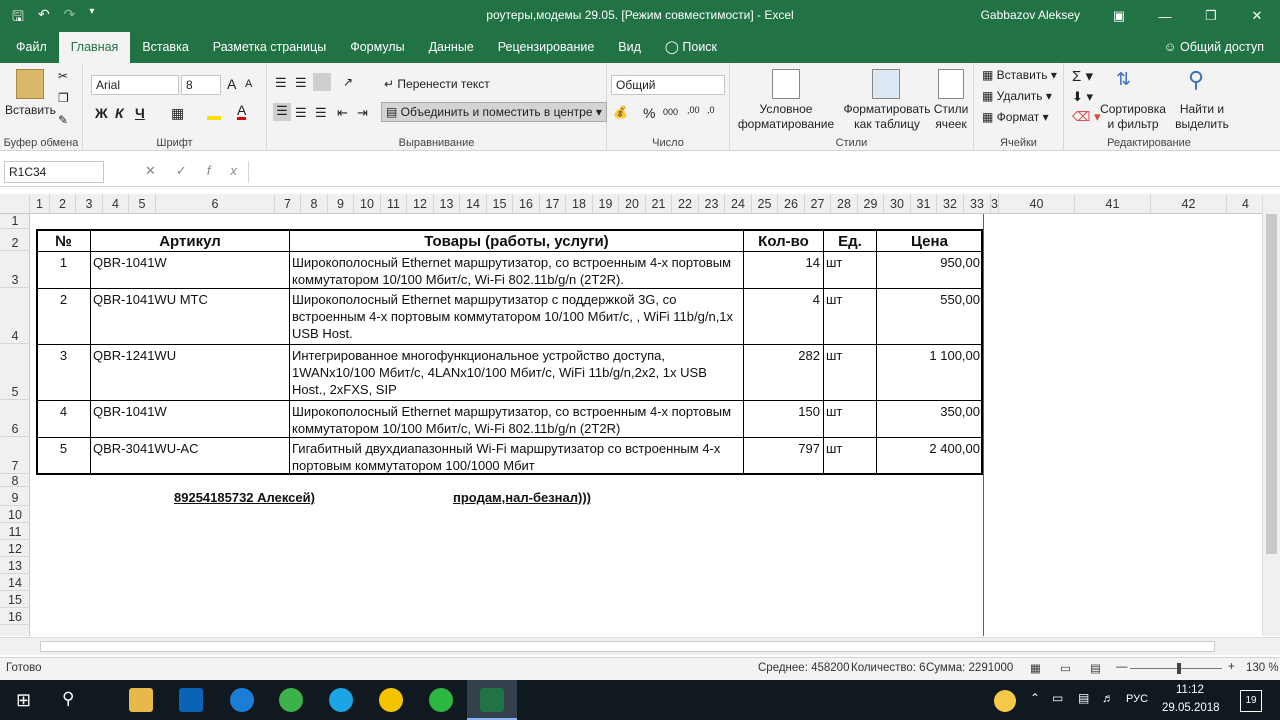  I want to click on row-header: 7, so click(15, 455).